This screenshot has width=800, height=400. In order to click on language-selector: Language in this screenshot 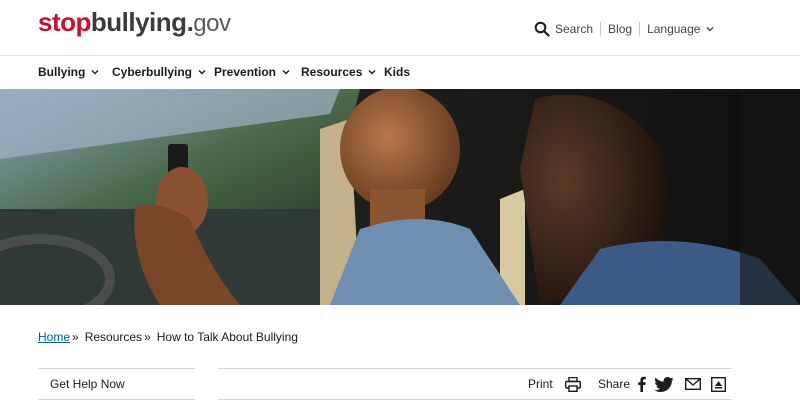, I will do `click(673, 29)`.